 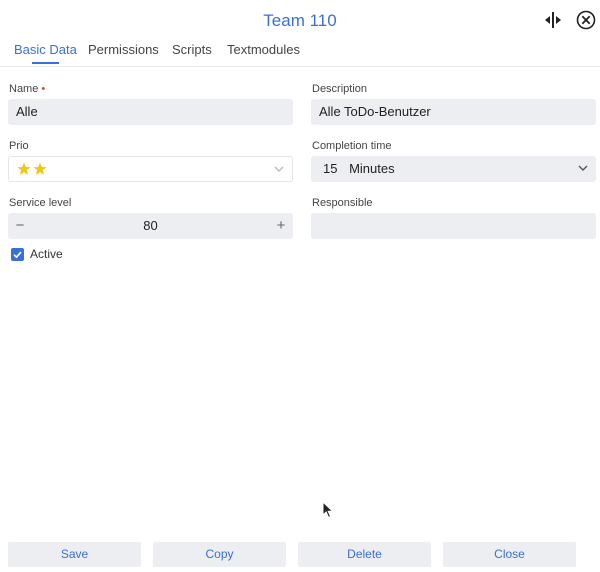 I want to click on delete-button: Delete, so click(x=364, y=554).